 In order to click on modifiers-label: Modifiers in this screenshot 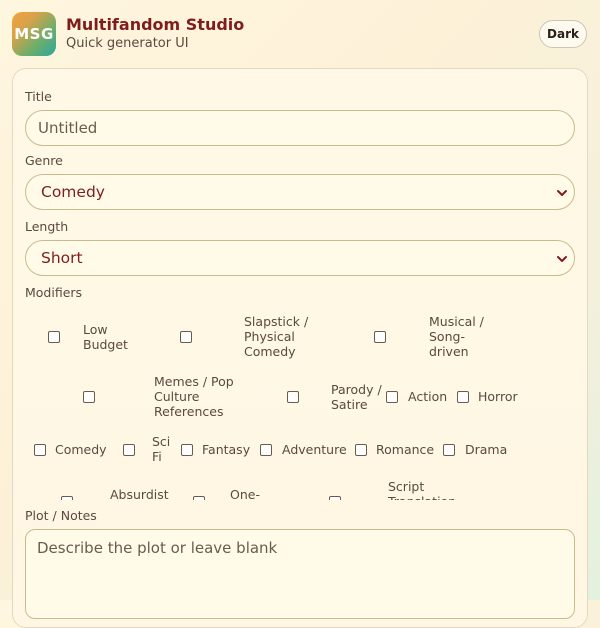, I will do `click(54, 292)`.